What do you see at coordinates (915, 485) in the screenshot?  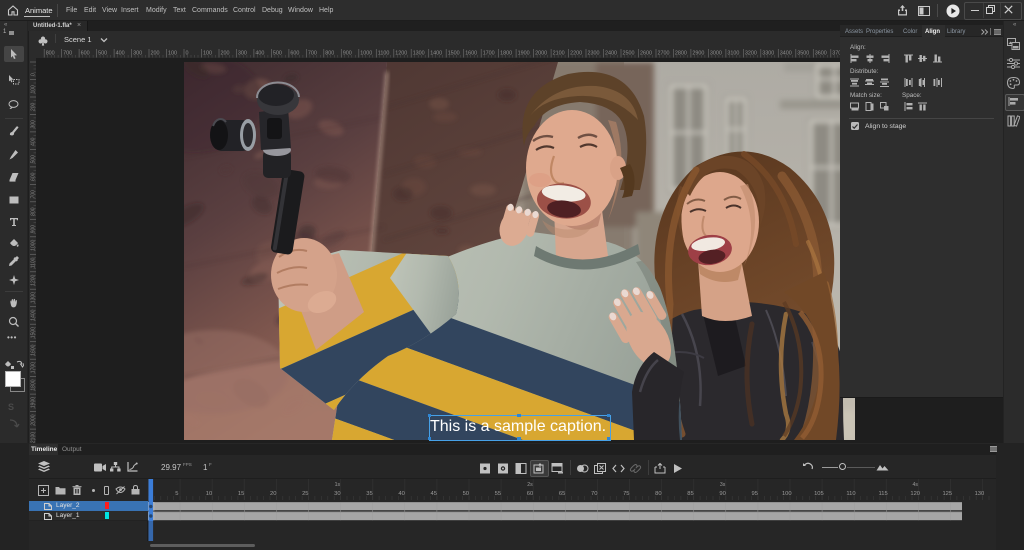 I see `svg-text: 4s` at bounding box center [915, 485].